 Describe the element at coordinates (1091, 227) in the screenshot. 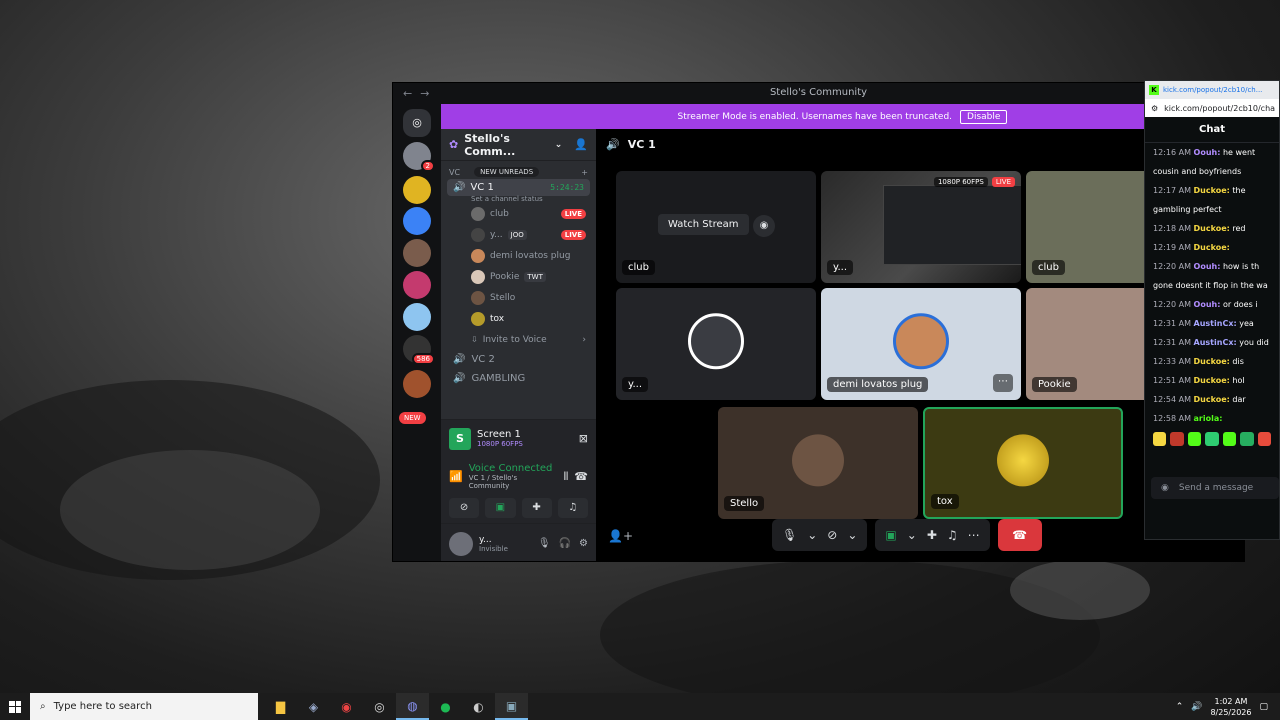

I see `video-tile-club: club` at that location.